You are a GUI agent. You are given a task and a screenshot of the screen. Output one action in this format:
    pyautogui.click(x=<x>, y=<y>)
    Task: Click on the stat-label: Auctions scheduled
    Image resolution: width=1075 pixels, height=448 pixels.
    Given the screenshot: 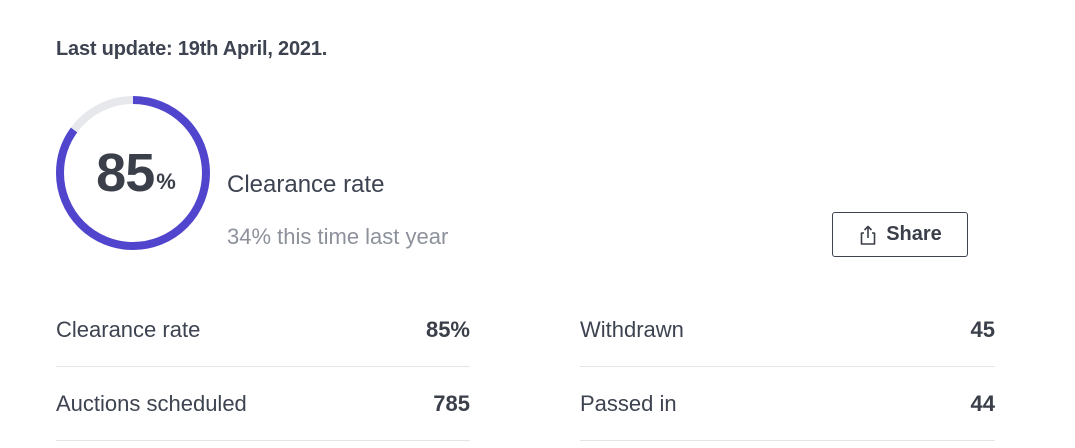 What is the action you would take?
    pyautogui.click(x=151, y=403)
    